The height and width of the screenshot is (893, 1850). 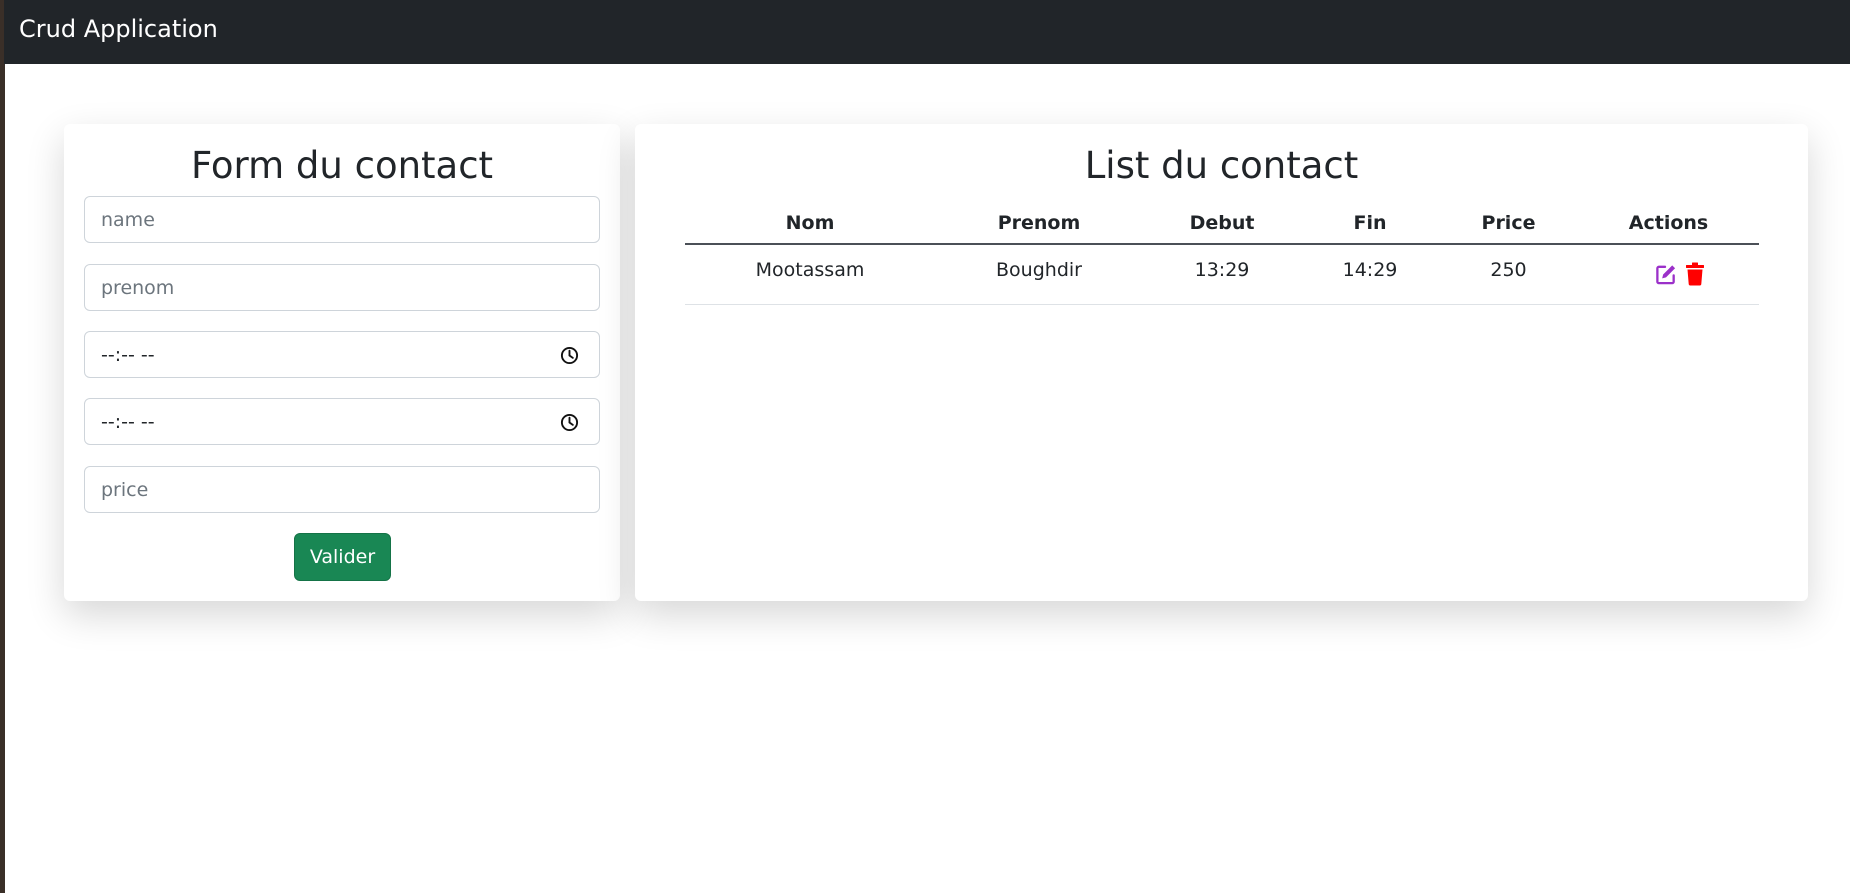 I want to click on edit-icon, so click(x=1666, y=274).